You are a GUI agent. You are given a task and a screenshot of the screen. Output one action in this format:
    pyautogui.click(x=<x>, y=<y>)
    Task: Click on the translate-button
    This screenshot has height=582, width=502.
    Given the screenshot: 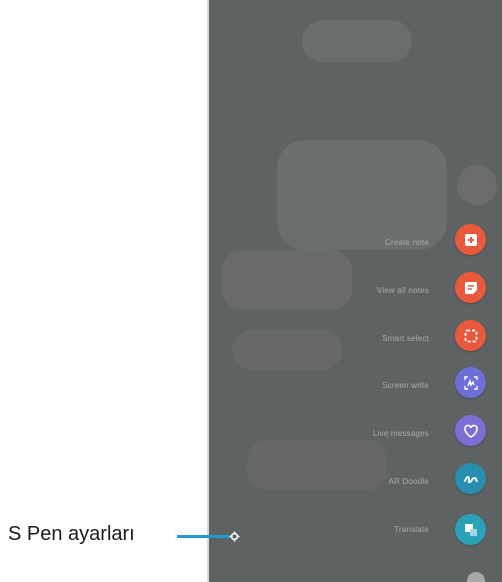 What is the action you would take?
    pyautogui.click(x=470, y=529)
    